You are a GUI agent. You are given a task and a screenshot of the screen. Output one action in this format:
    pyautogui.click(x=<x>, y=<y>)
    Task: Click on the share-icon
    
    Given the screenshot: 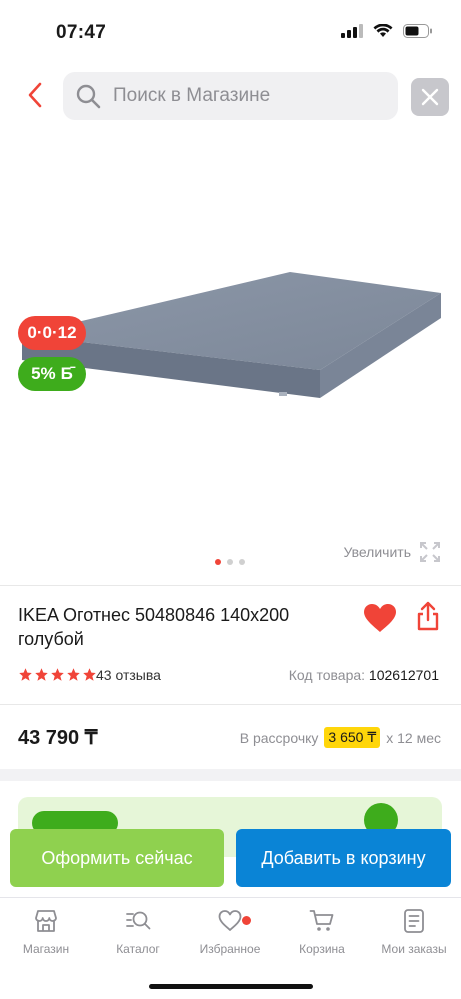 What is the action you would take?
    pyautogui.click(x=428, y=616)
    